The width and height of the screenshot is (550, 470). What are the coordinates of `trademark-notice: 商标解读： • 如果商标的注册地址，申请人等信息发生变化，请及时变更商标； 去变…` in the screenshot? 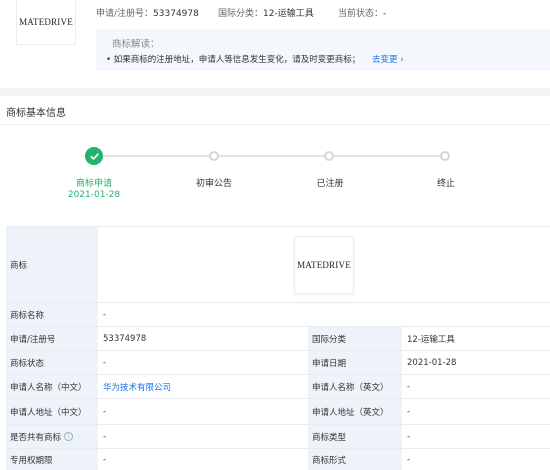 It's located at (323, 50).